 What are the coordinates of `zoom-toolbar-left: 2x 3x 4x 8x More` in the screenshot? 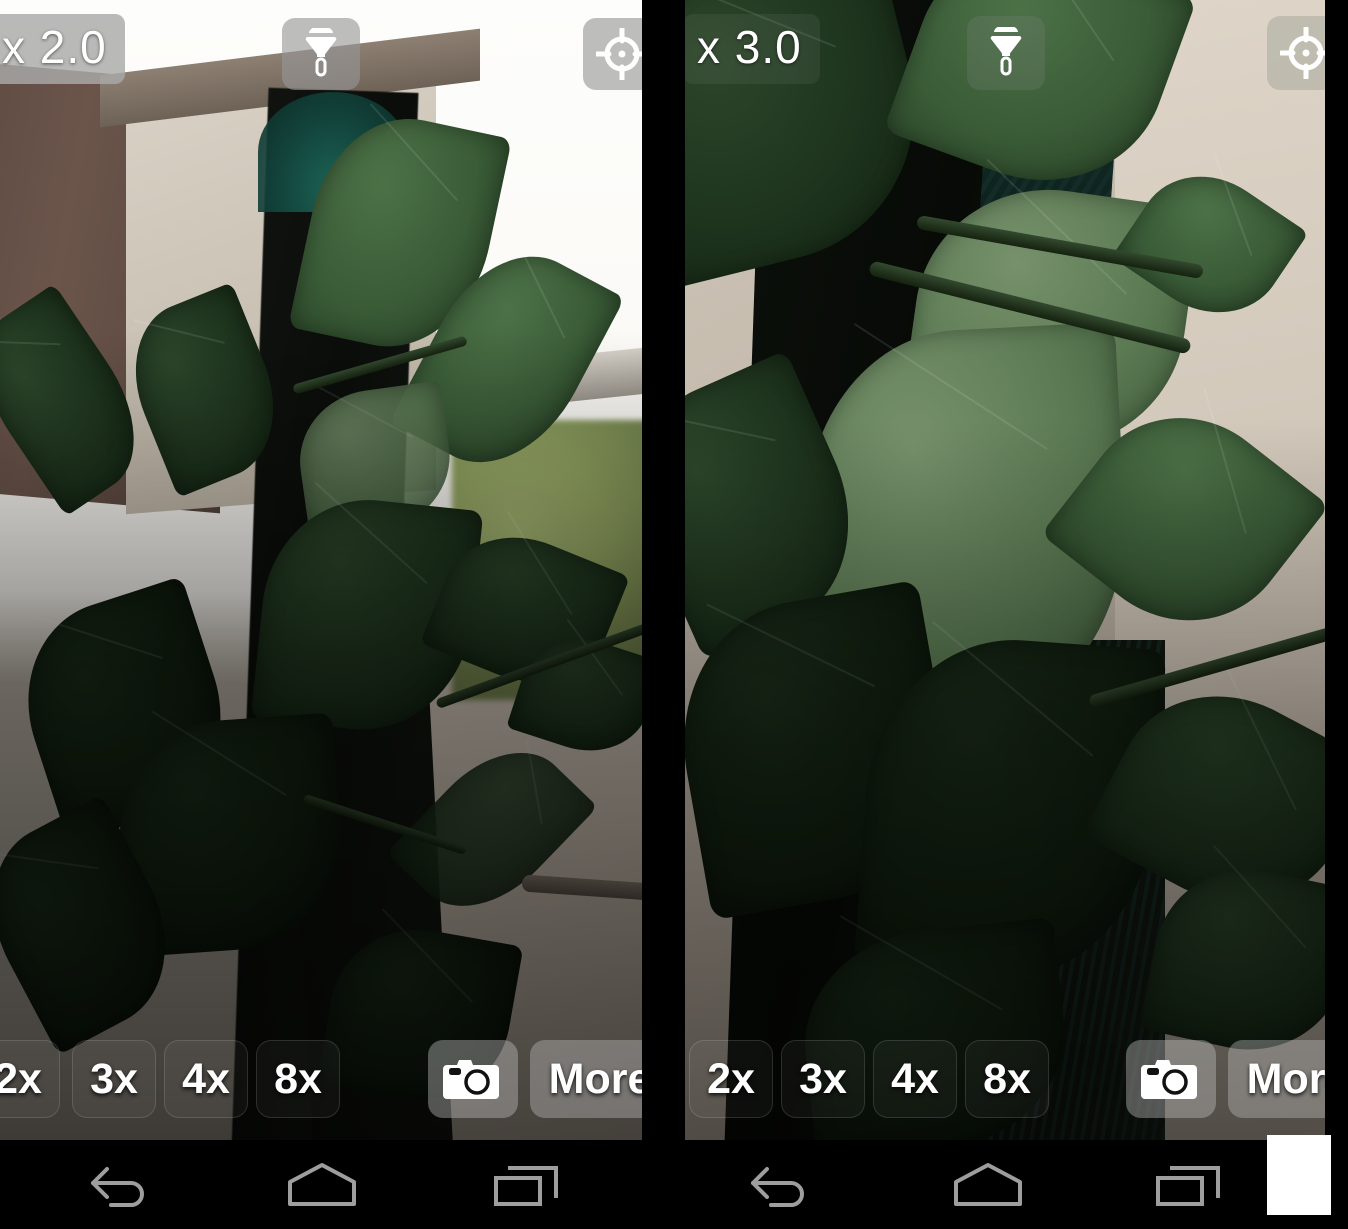 It's located at (321, 1079).